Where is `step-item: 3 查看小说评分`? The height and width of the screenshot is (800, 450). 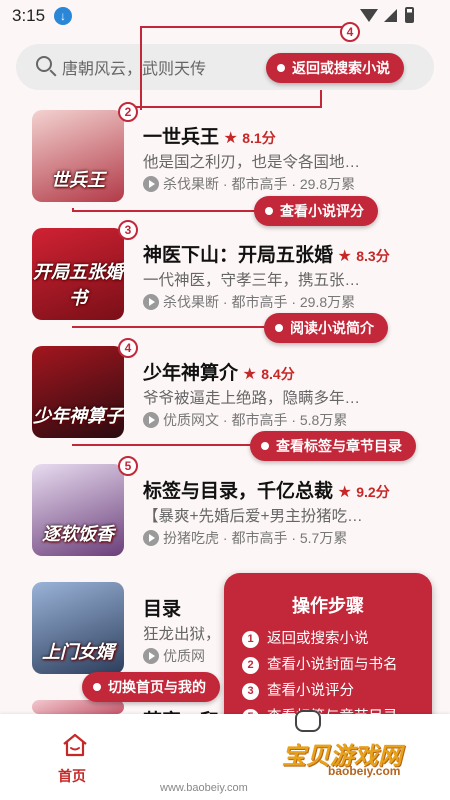
step-item: 3 查看小说评分 is located at coordinates (298, 689).